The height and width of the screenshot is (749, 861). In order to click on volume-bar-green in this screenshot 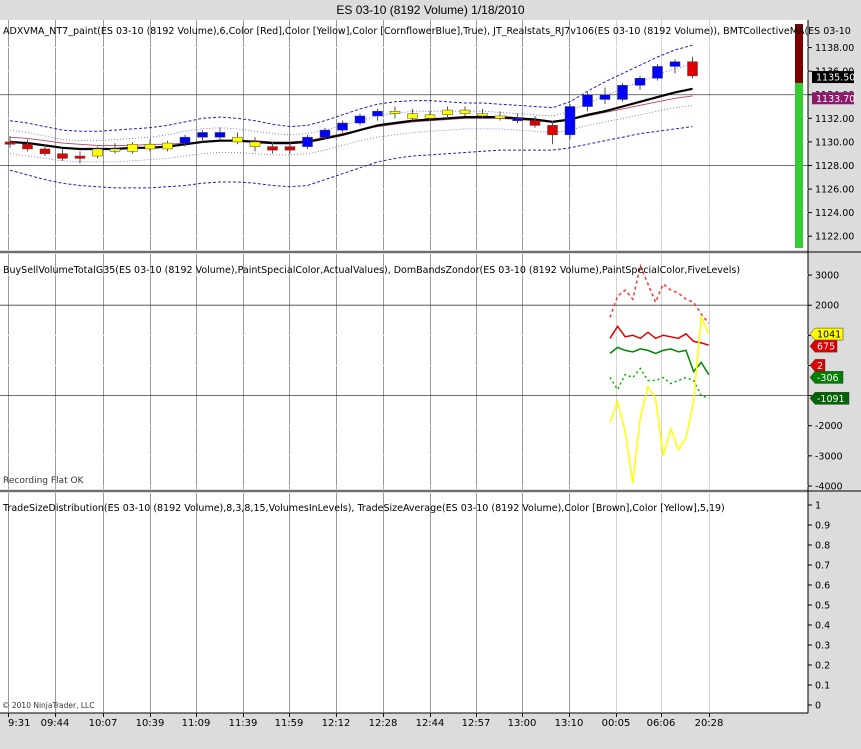, I will do `click(799, 165)`.